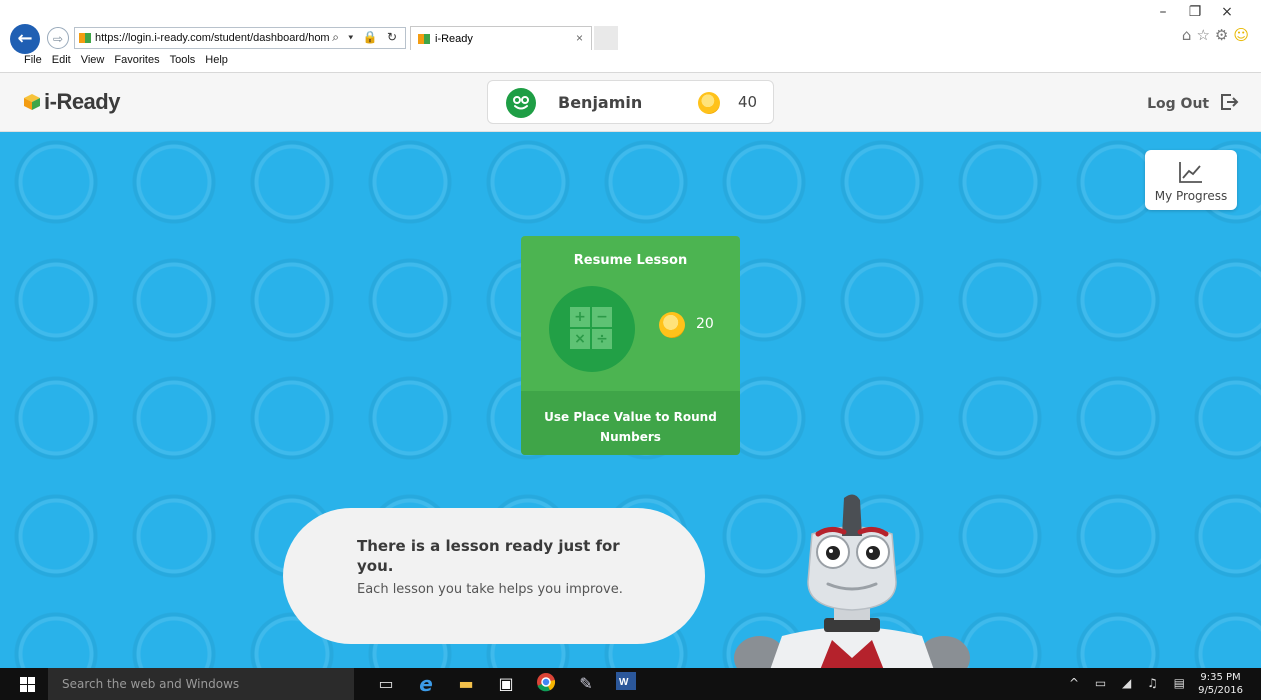  What do you see at coordinates (1191, 196) in the screenshot?
I see `my-progress-label: My Progress` at bounding box center [1191, 196].